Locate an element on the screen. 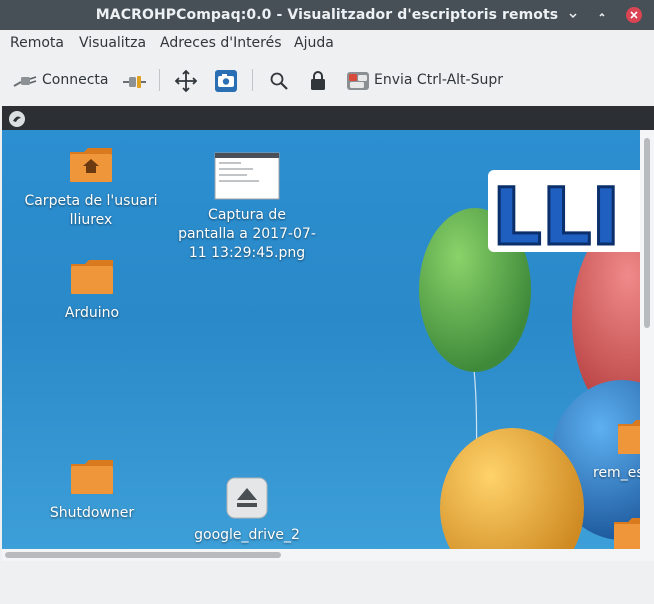  connect-button: Connecta is located at coordinates (75, 80).